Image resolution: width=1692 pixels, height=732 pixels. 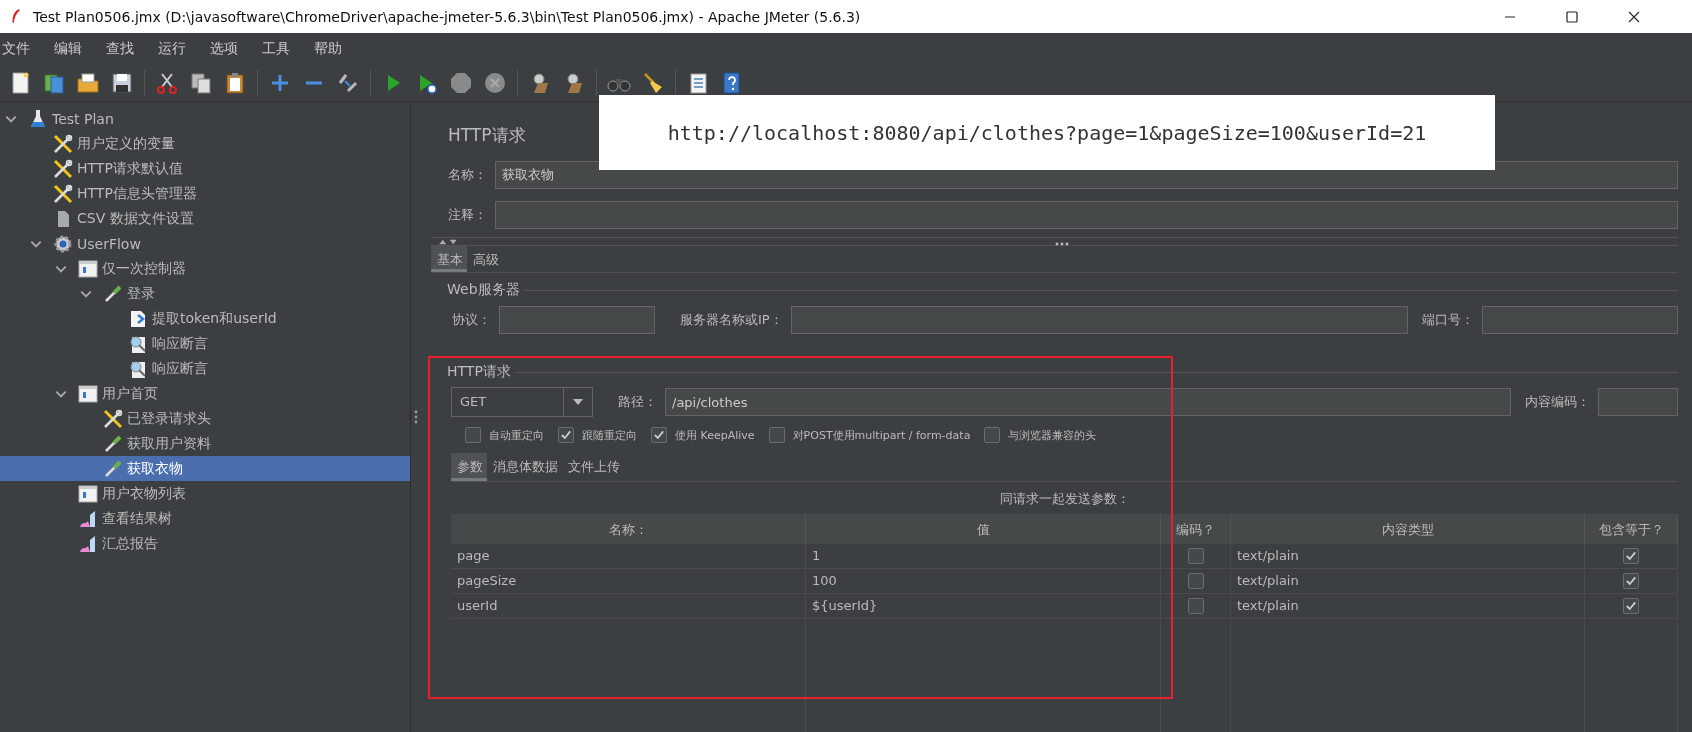 I want to click on tab: 基本, so click(x=449, y=259).